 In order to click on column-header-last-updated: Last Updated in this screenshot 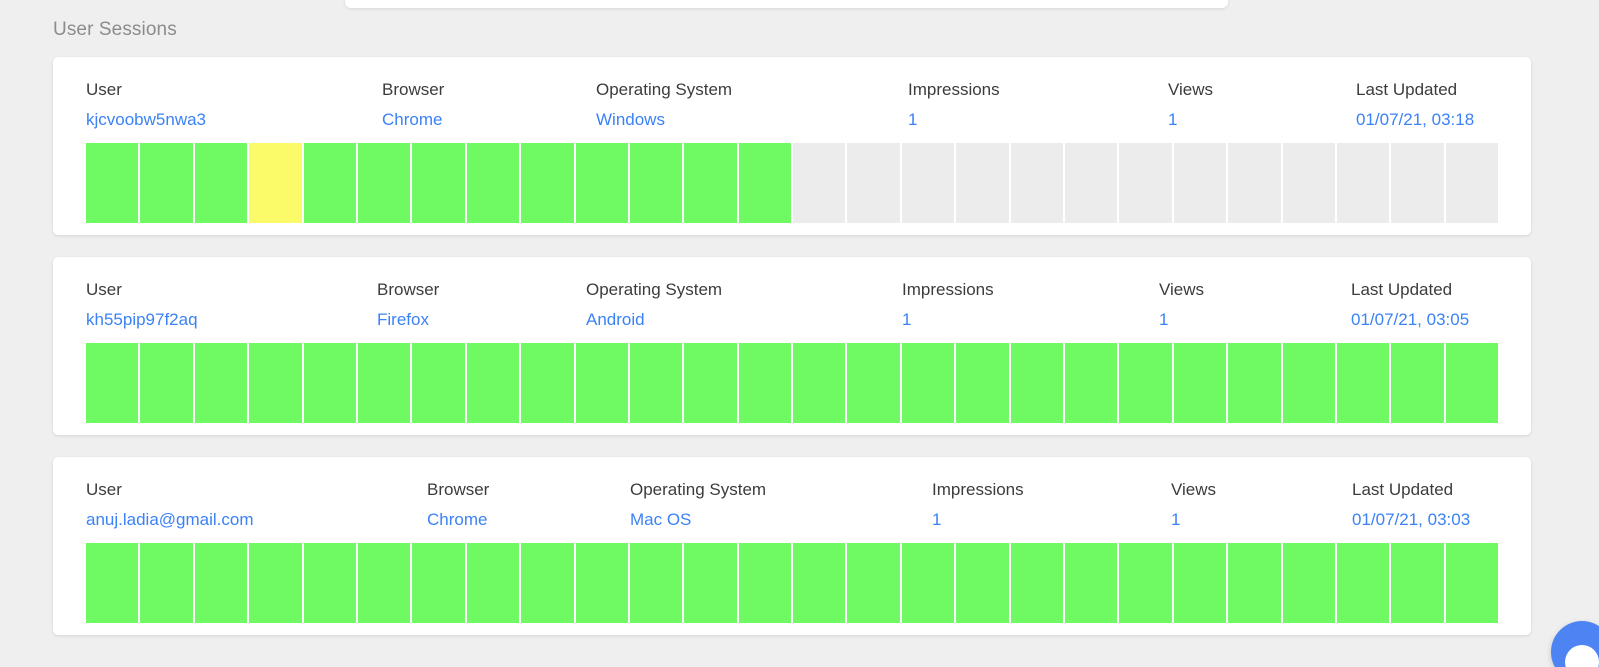, I will do `click(1407, 89)`.